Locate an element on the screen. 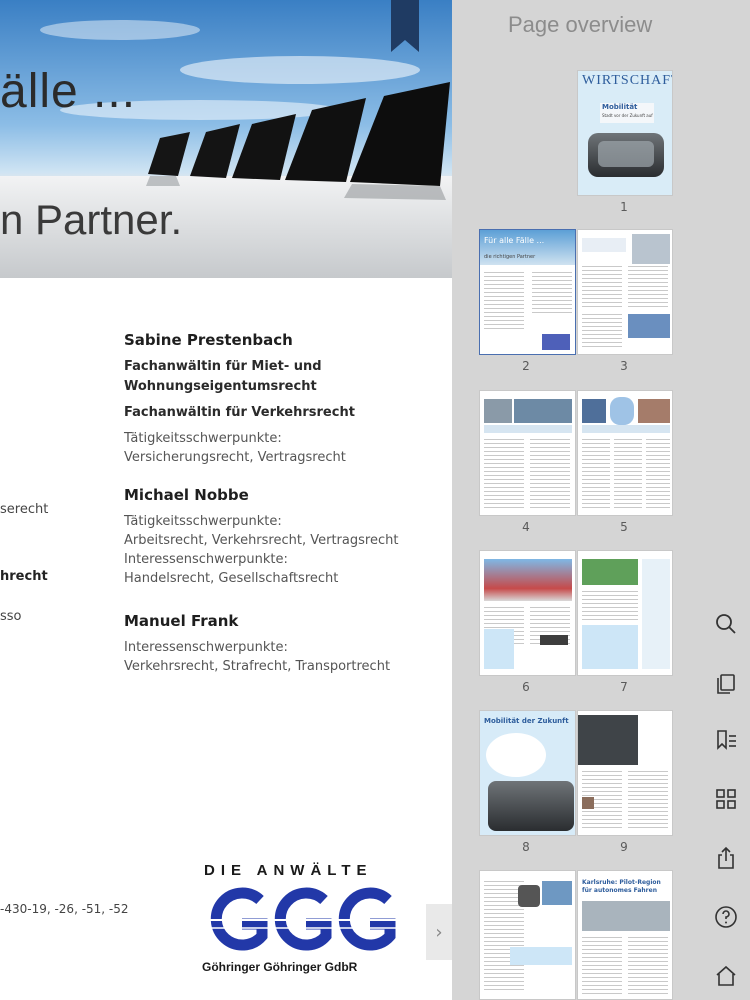  copy-pages-icon is located at coordinates (726, 684).